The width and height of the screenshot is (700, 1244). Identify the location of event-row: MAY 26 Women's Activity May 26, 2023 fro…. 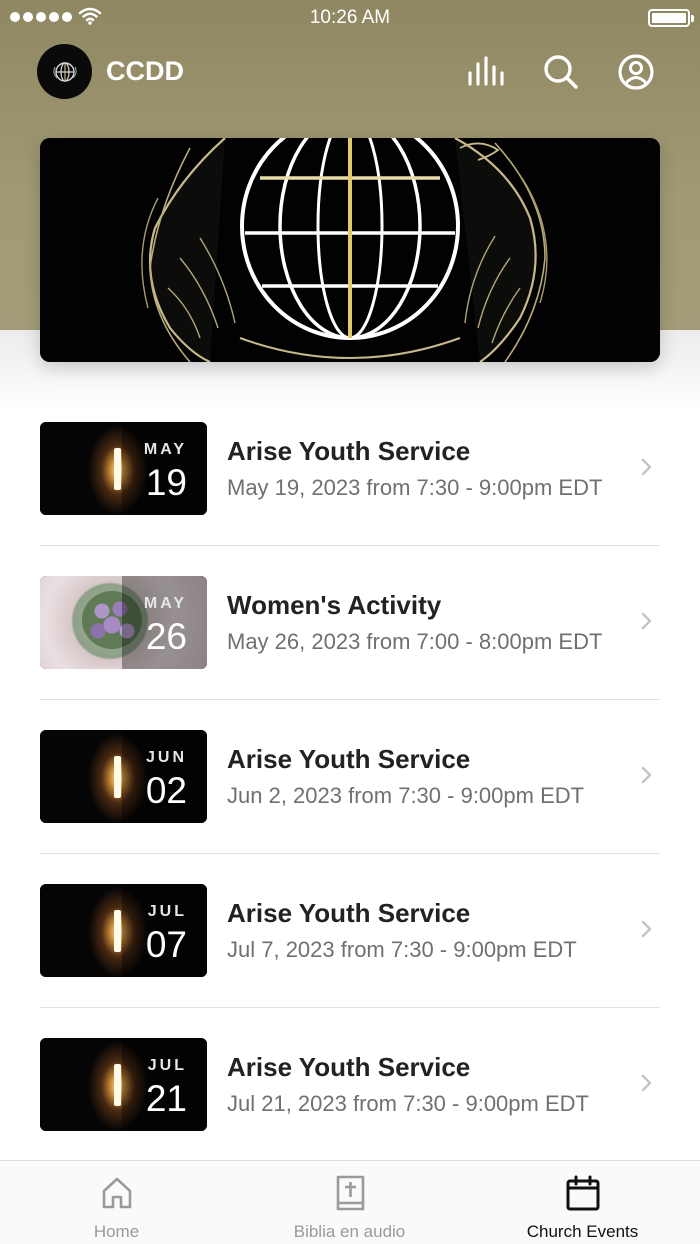
(350, 623).